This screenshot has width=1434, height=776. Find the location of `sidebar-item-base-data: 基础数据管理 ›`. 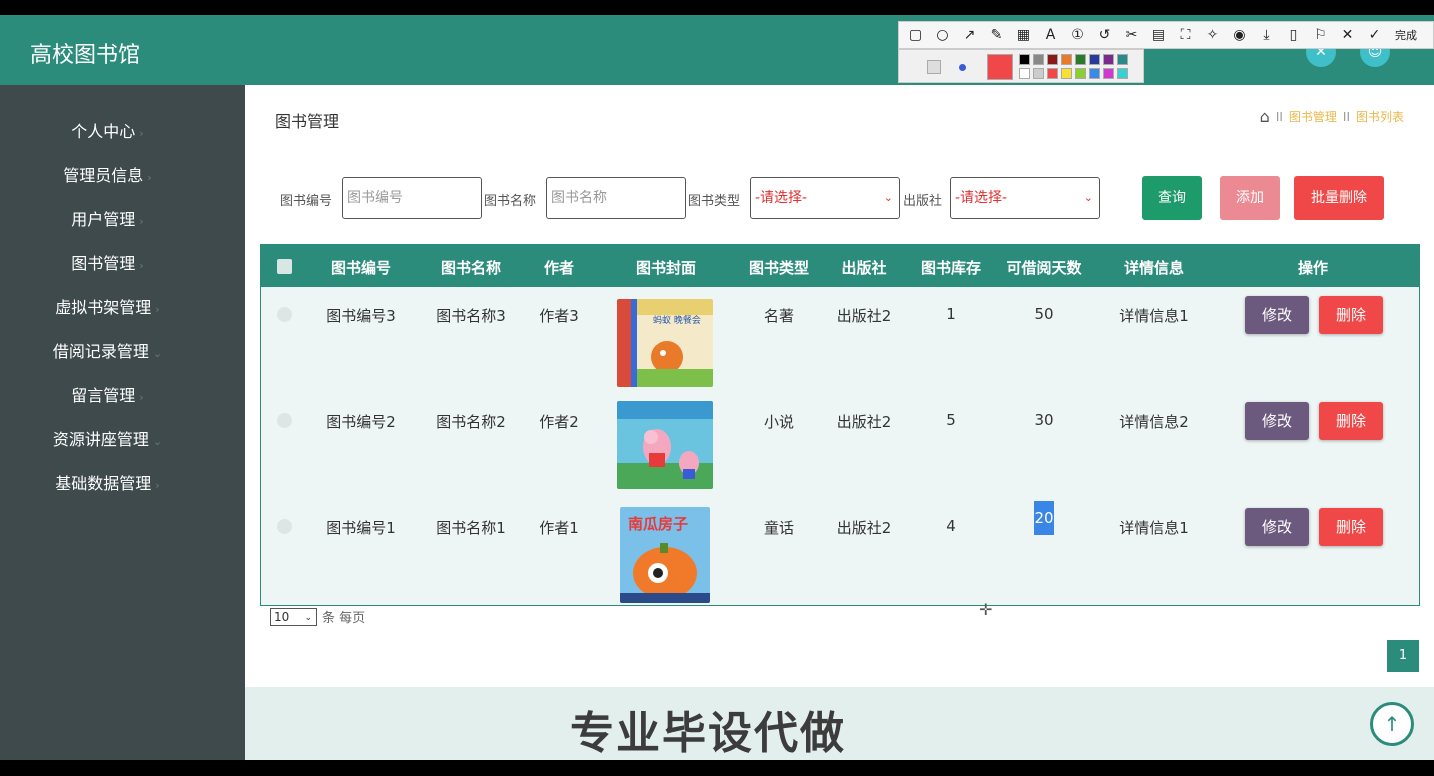

sidebar-item-base-data: 基础数据管理 › is located at coordinates (107, 482).